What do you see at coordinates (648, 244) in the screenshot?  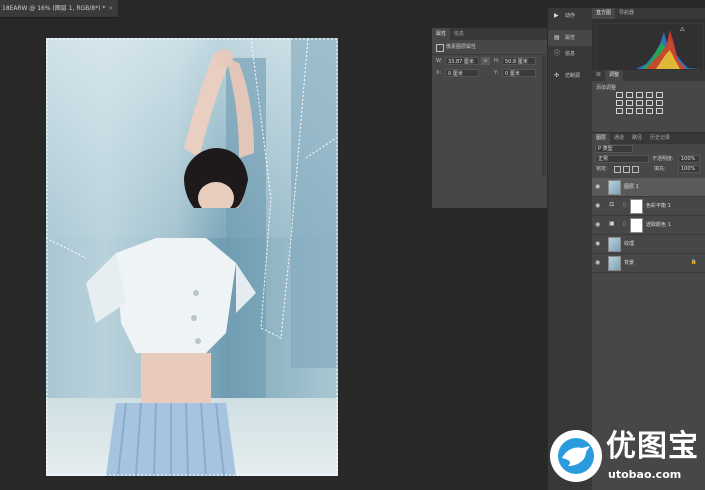 I see `layer-row-texture: ◉ 纹理` at bounding box center [648, 244].